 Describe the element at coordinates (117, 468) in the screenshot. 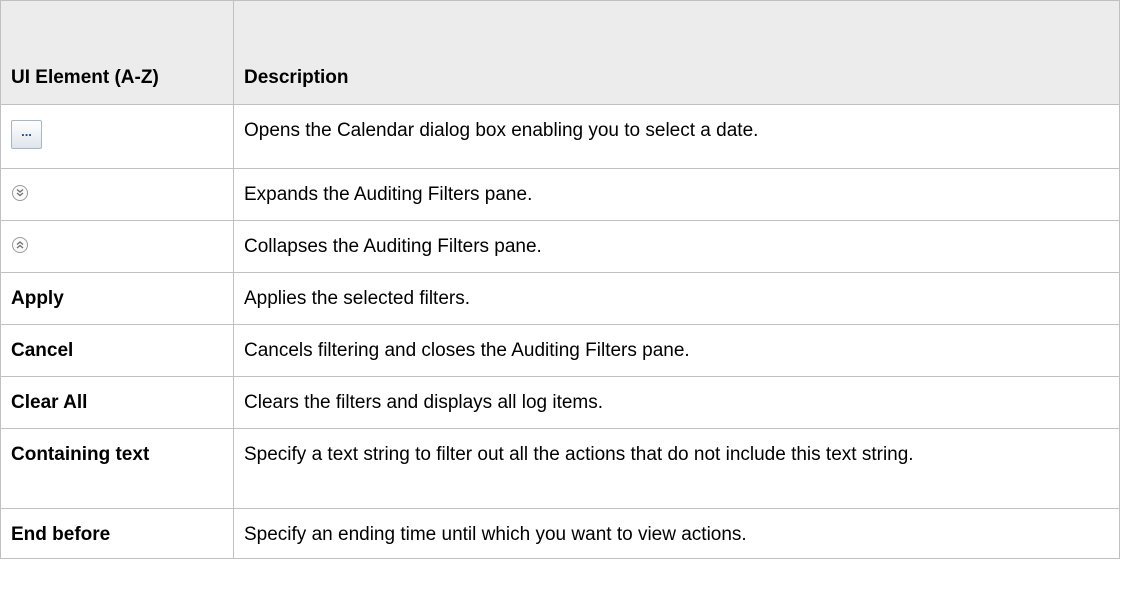

I see `ui-element-cell: Containing text` at that location.